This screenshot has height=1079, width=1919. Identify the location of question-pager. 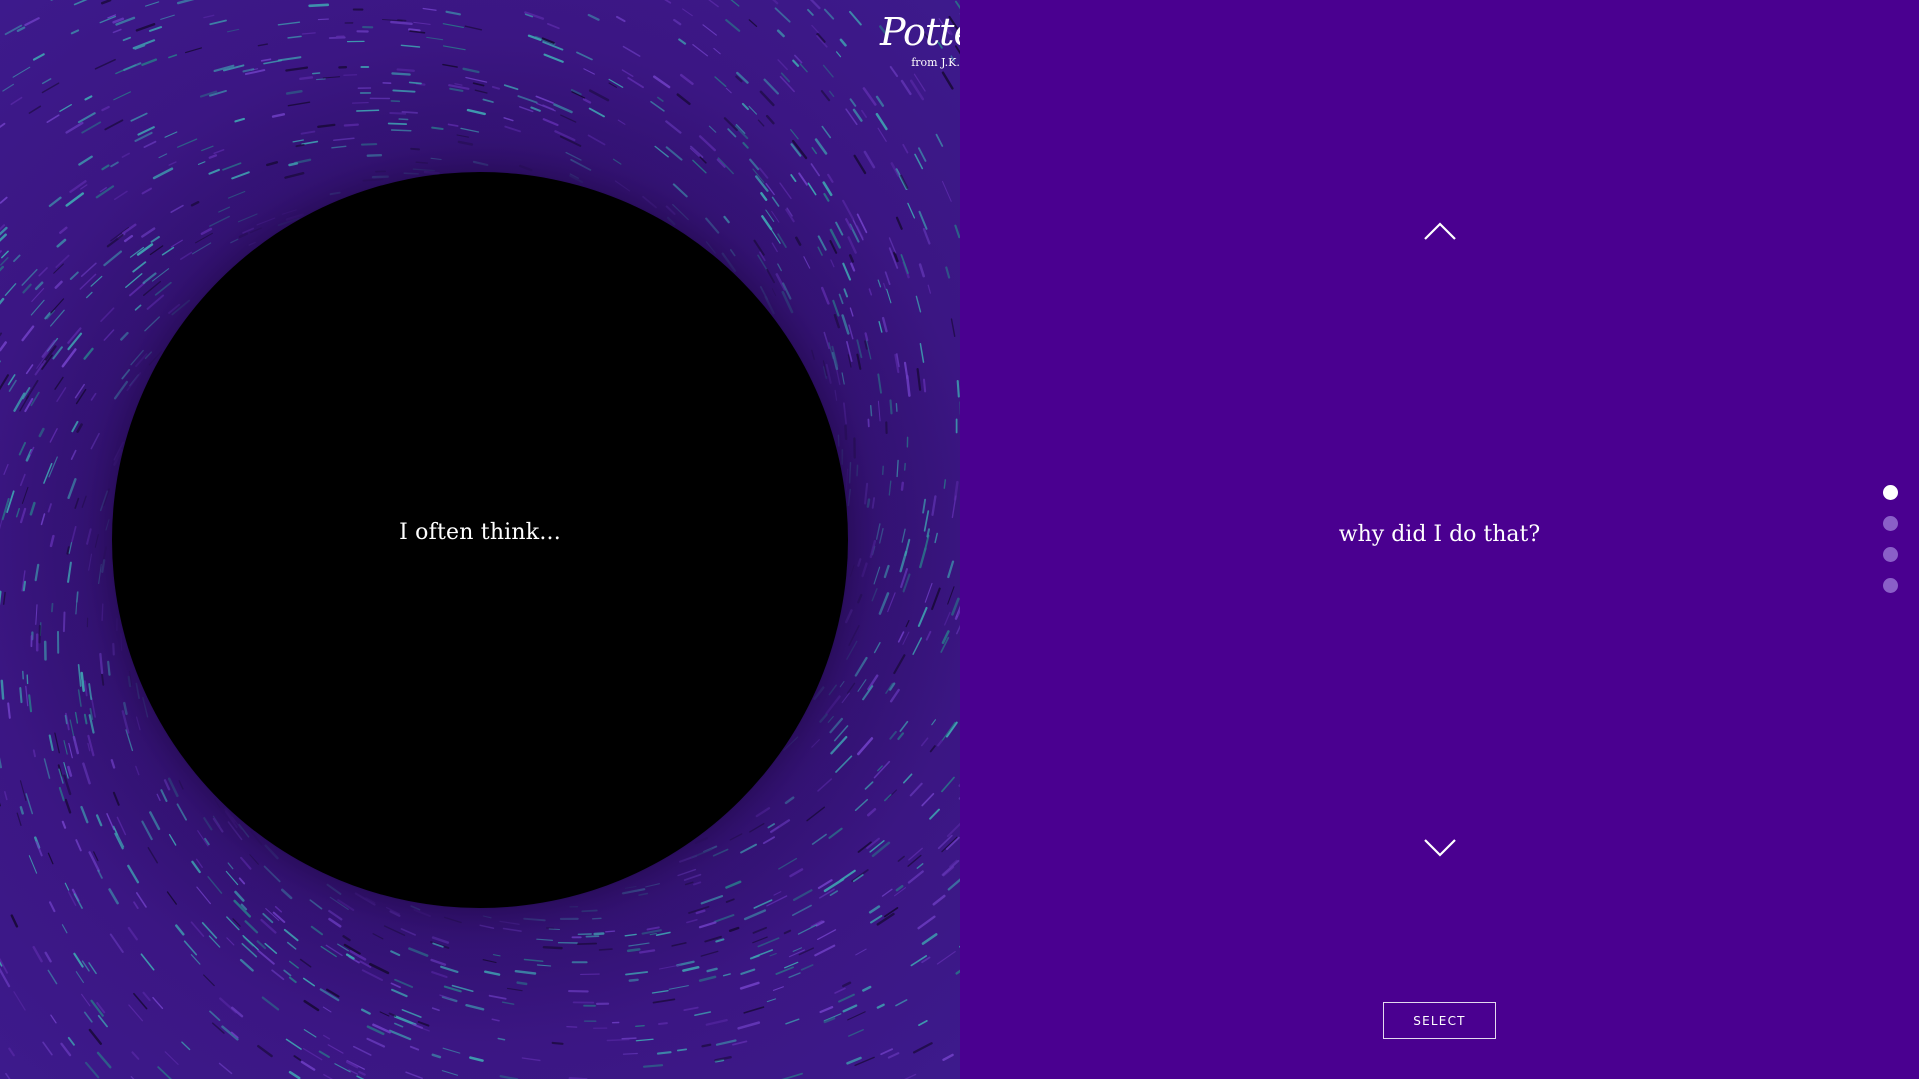
(1891, 547).